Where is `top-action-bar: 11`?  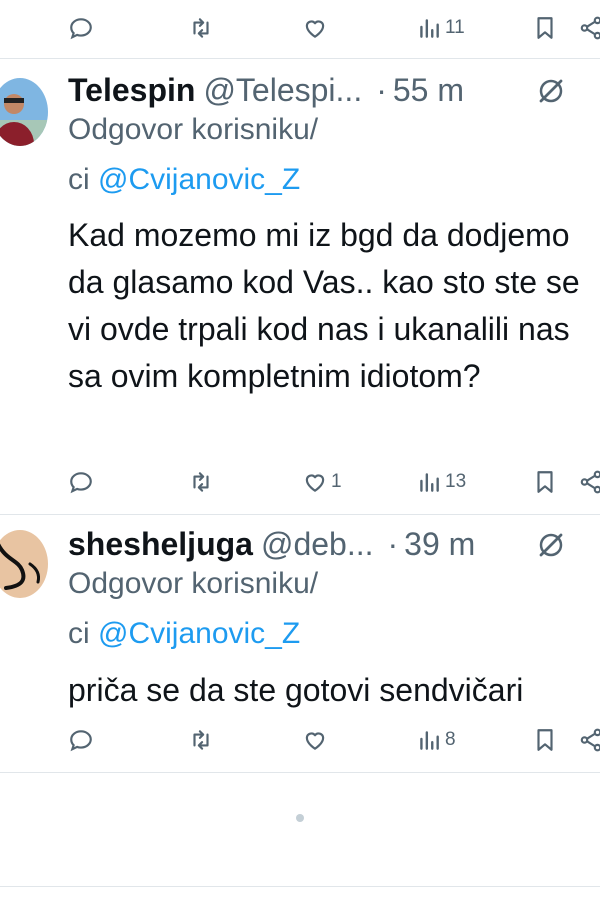 top-action-bar: 11 is located at coordinates (300, 28).